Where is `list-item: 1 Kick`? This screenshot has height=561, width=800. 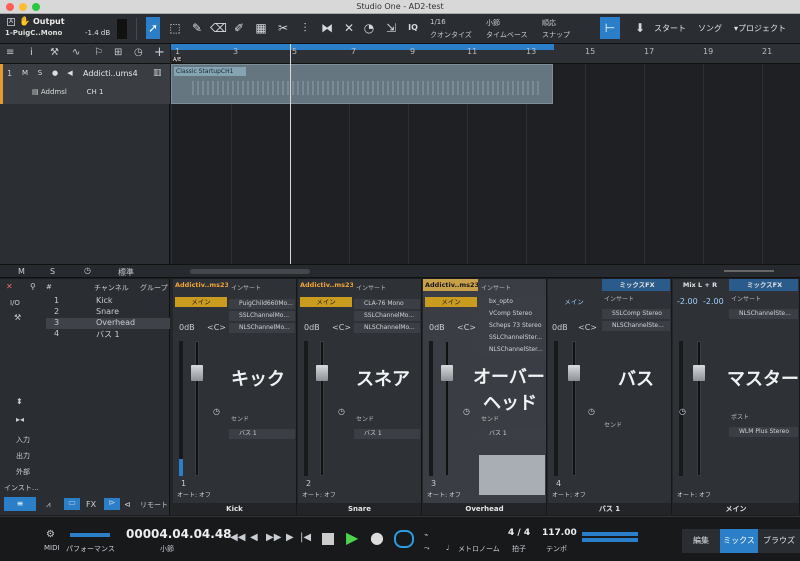
list-item: 1 Kick is located at coordinates (108, 301).